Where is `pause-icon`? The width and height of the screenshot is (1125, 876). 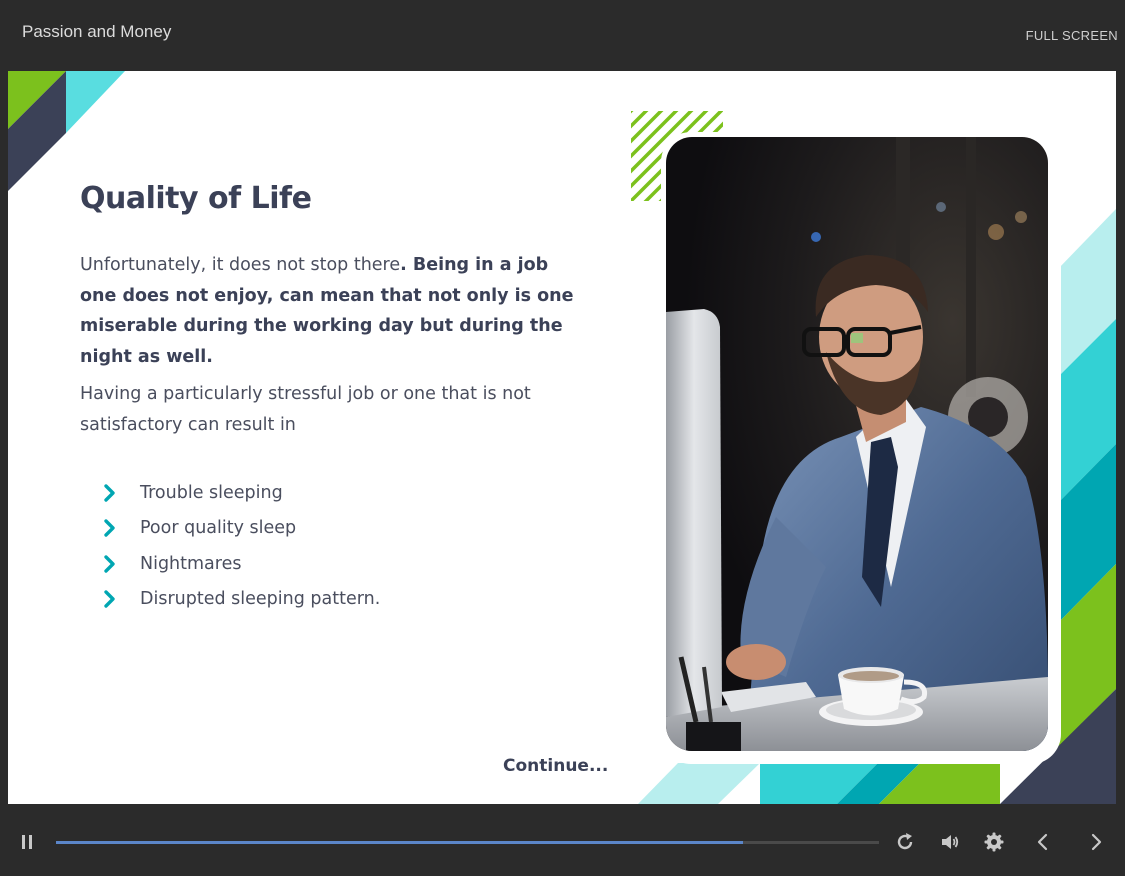 pause-icon is located at coordinates (27, 842).